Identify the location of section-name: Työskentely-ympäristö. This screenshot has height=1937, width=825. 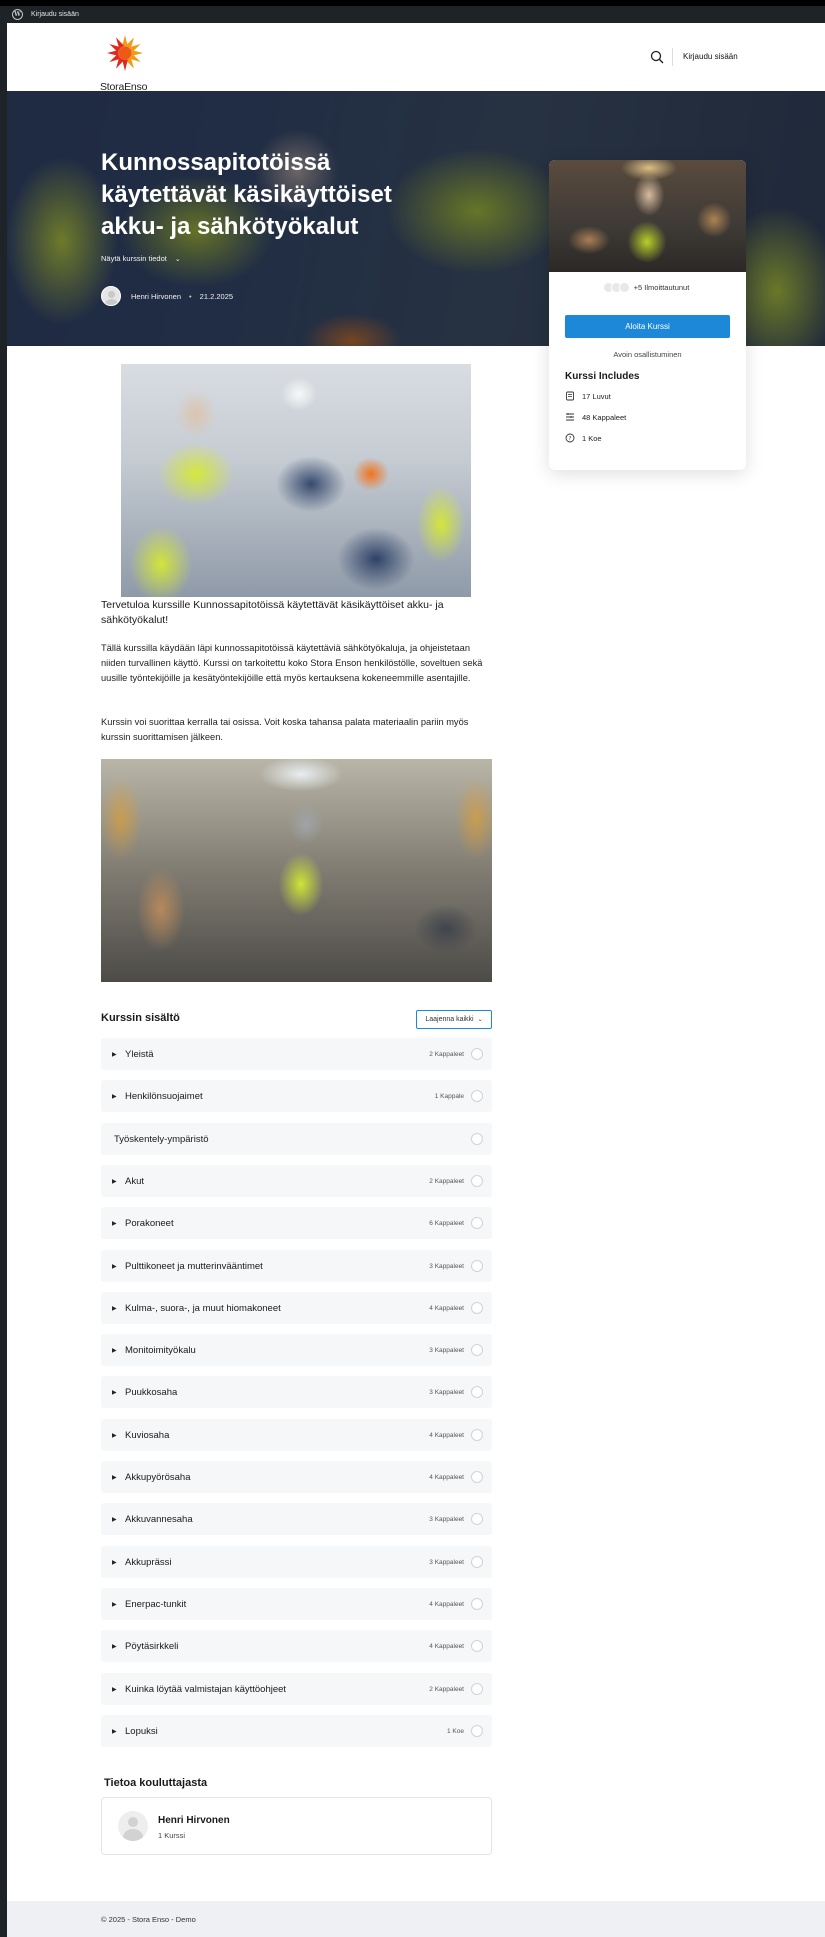
(289, 1139).